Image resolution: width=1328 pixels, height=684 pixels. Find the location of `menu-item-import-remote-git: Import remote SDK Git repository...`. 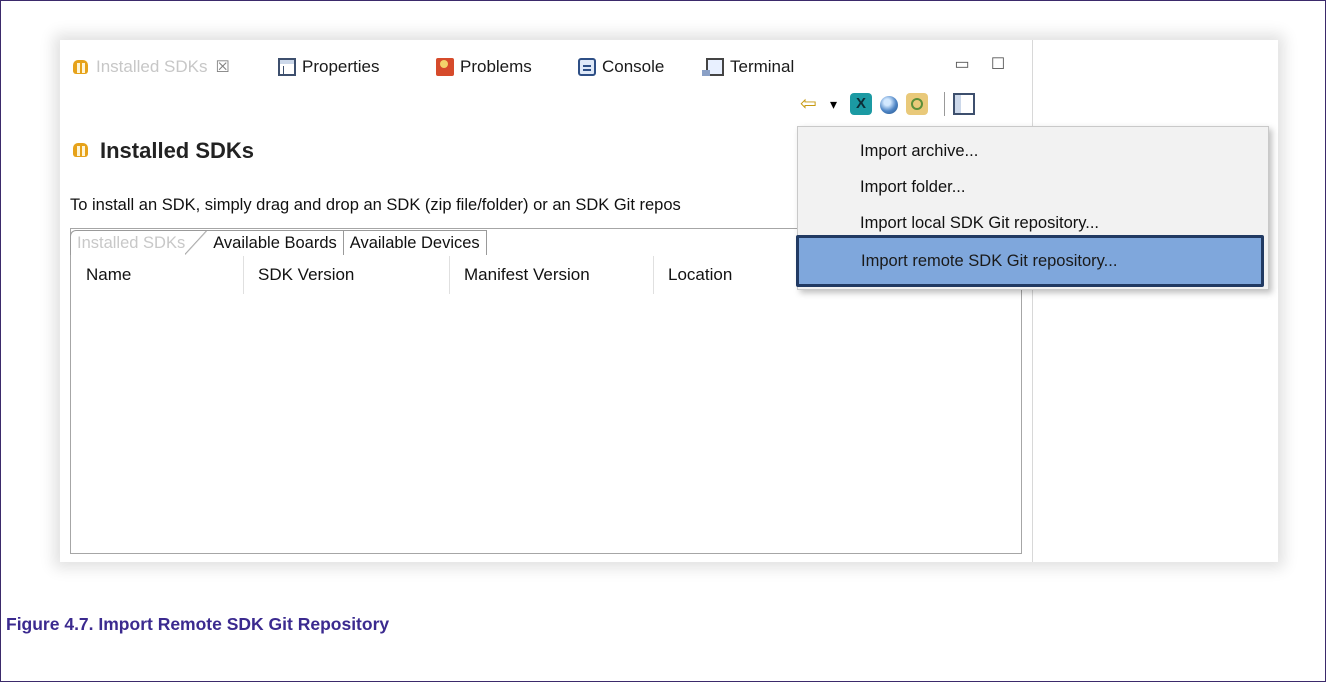

menu-item-import-remote-git: Import remote SDK Git repository... is located at coordinates (1030, 261).